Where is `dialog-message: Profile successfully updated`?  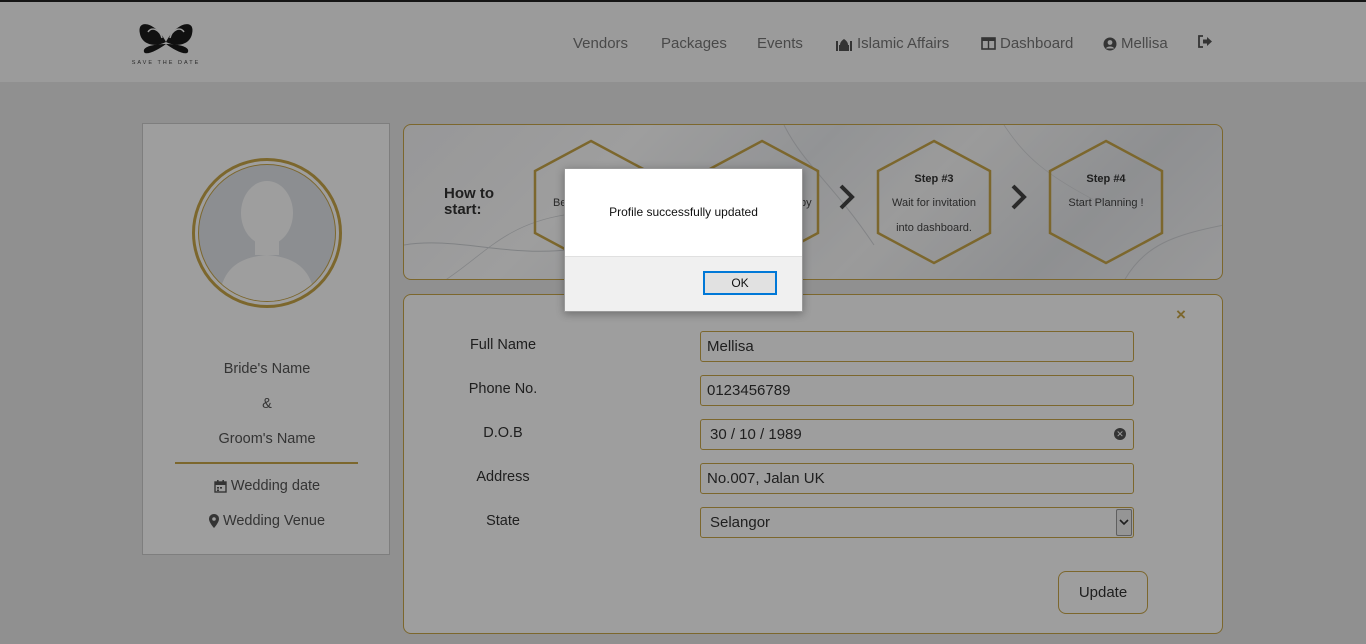
dialog-message: Profile successfully updated is located at coordinates (683, 212).